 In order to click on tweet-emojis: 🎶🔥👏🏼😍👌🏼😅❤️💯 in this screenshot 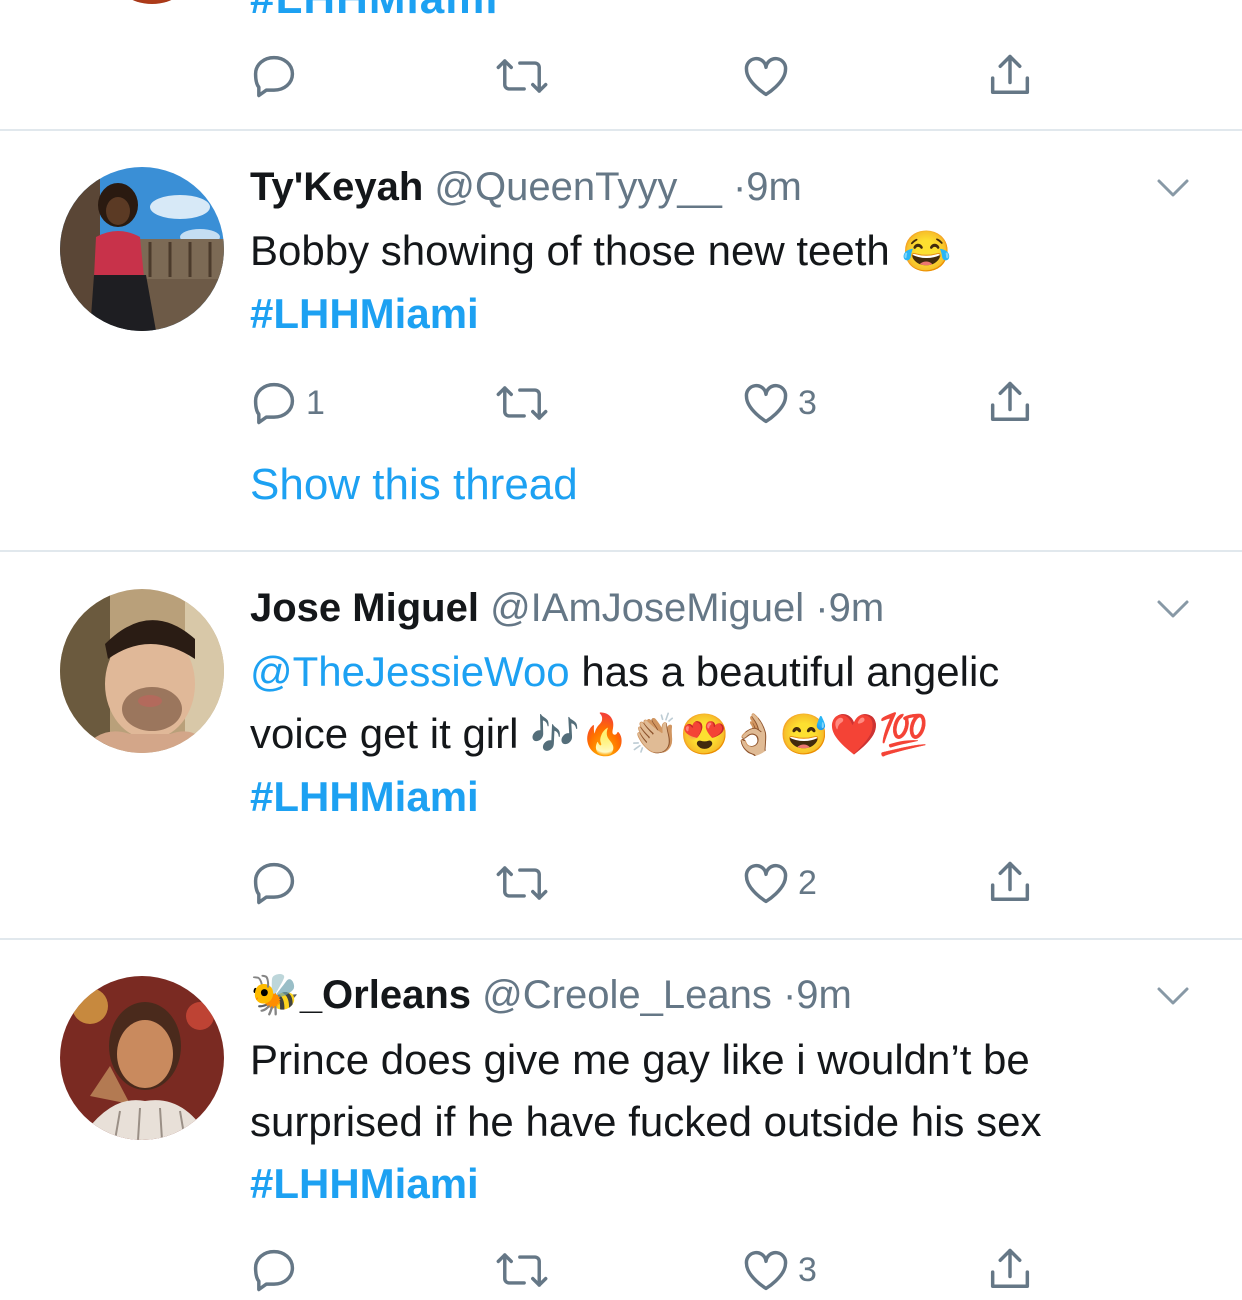, I will do `click(729, 735)`.